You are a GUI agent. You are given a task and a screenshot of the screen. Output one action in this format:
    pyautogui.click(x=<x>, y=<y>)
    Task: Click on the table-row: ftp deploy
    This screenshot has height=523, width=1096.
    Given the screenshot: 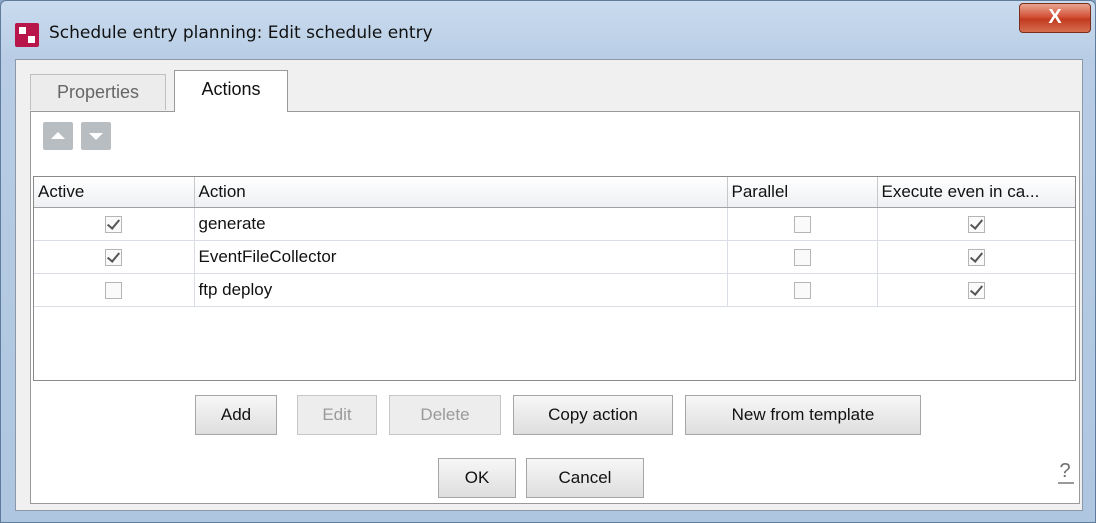 What is the action you would take?
    pyautogui.click(x=554, y=290)
    